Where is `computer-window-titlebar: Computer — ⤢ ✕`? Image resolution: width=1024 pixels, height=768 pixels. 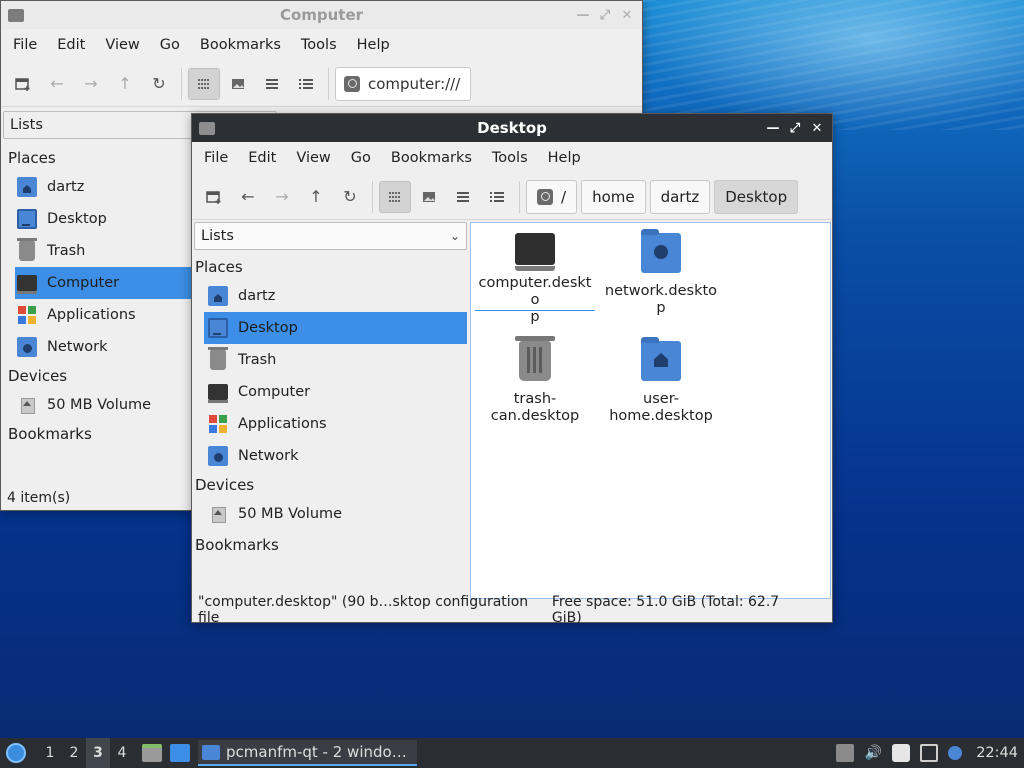
computer-window-titlebar: Computer — ⤢ ✕ is located at coordinates (321, 15).